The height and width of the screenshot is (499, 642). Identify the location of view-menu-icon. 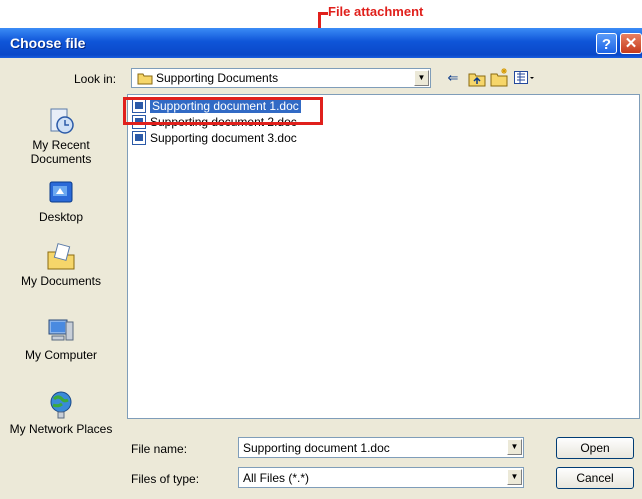
(525, 78).